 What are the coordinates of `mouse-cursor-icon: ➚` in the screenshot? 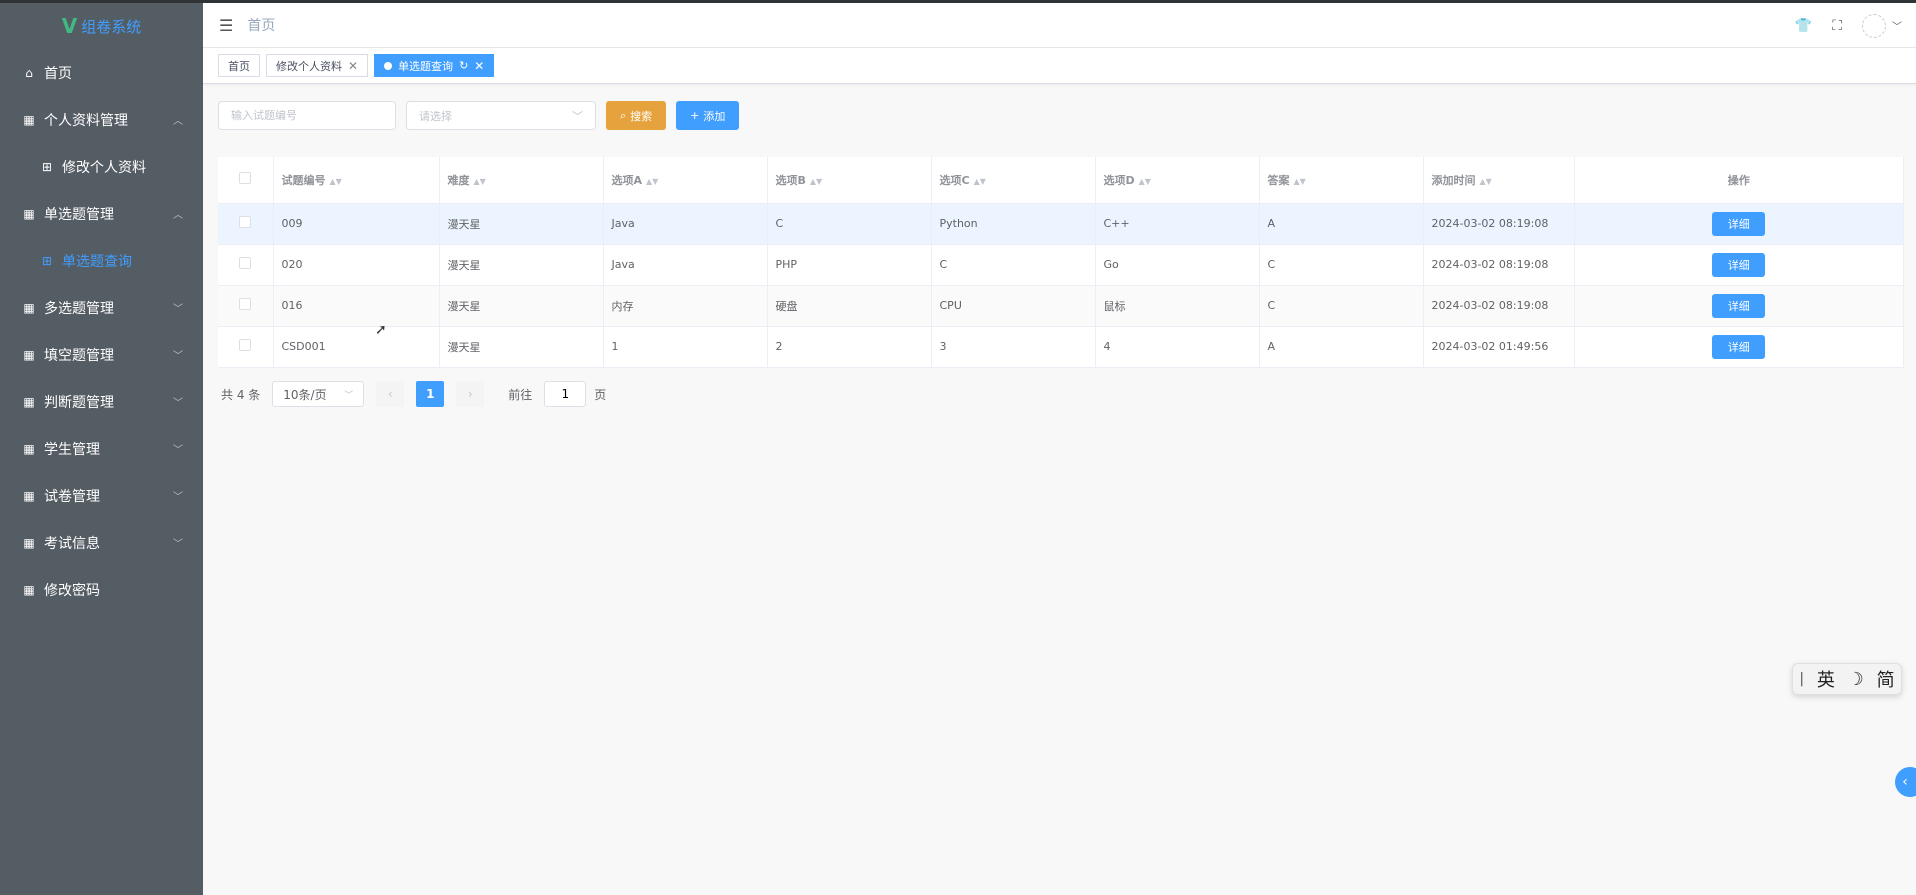 It's located at (381, 330).